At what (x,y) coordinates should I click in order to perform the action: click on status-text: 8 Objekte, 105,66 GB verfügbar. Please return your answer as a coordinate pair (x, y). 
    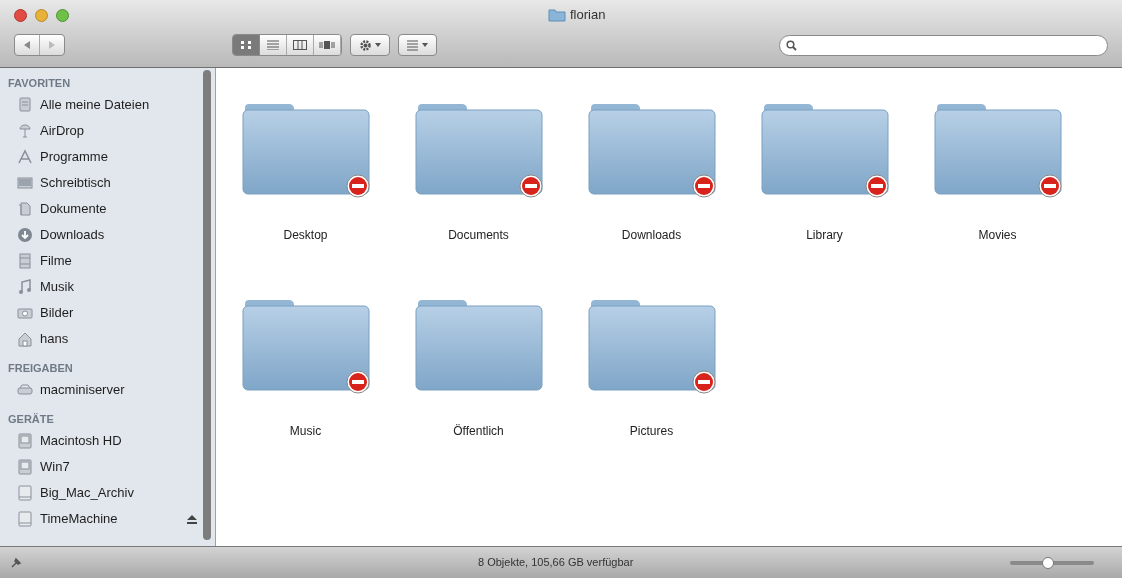
    Looking at the image, I should click on (556, 563).